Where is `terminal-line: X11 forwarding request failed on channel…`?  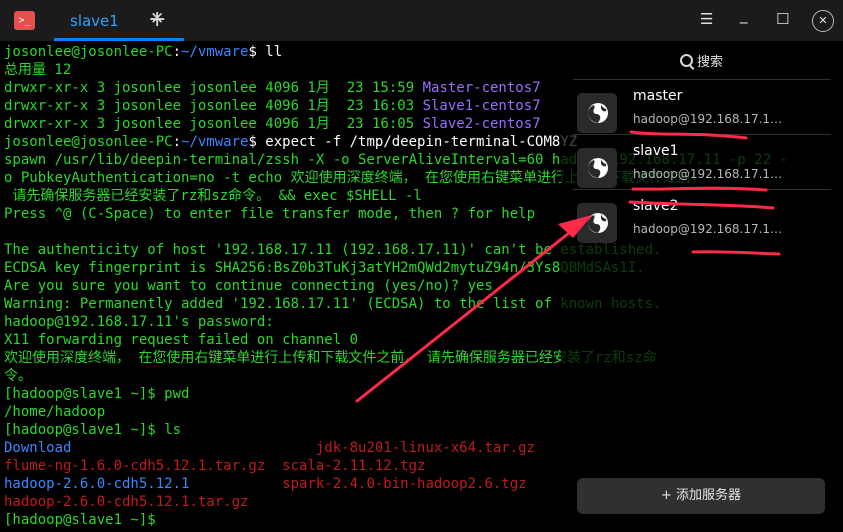 terminal-line: X11 forwarding request failed on channel… is located at coordinates (181, 340).